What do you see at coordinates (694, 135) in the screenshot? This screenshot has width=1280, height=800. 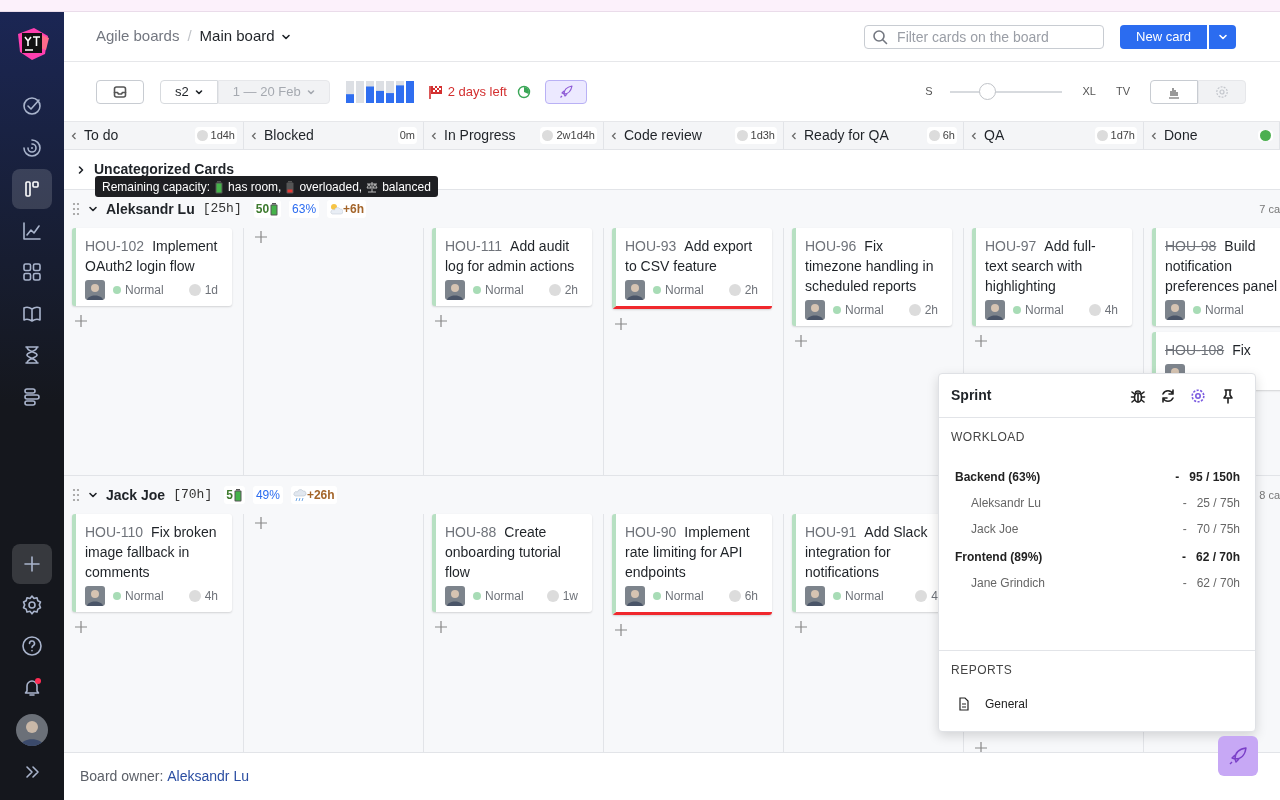 I see `column-header: Code review 1d3h` at bounding box center [694, 135].